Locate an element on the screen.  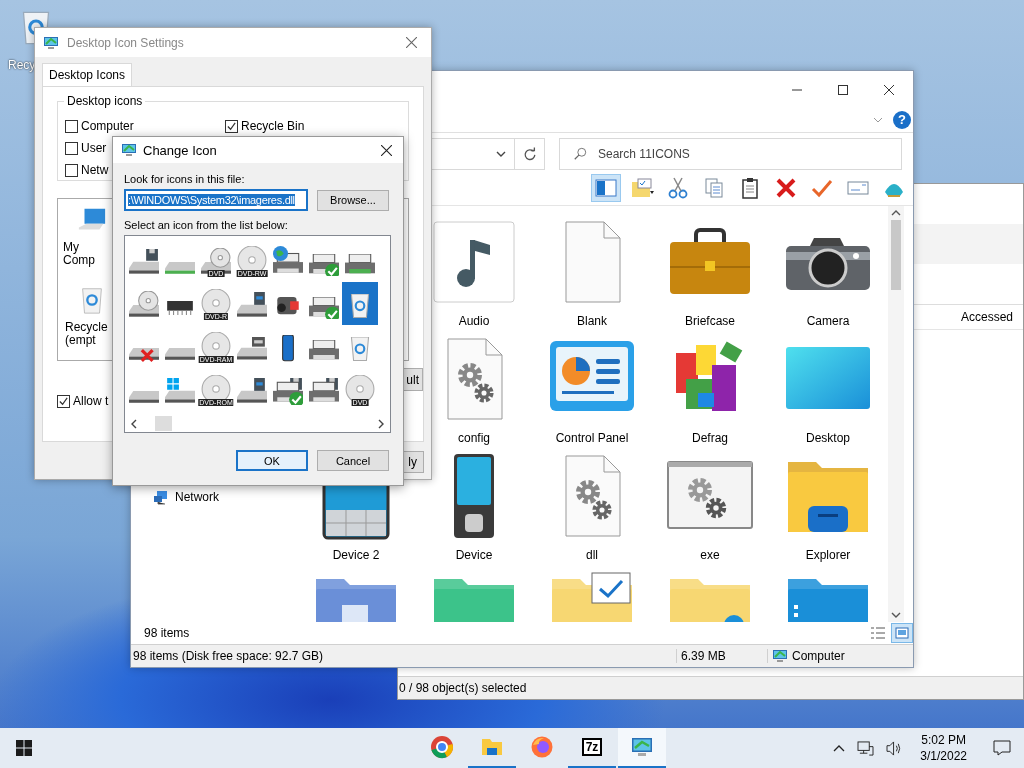
field-label: Look for icons in this file: is located at coordinates (184, 179).